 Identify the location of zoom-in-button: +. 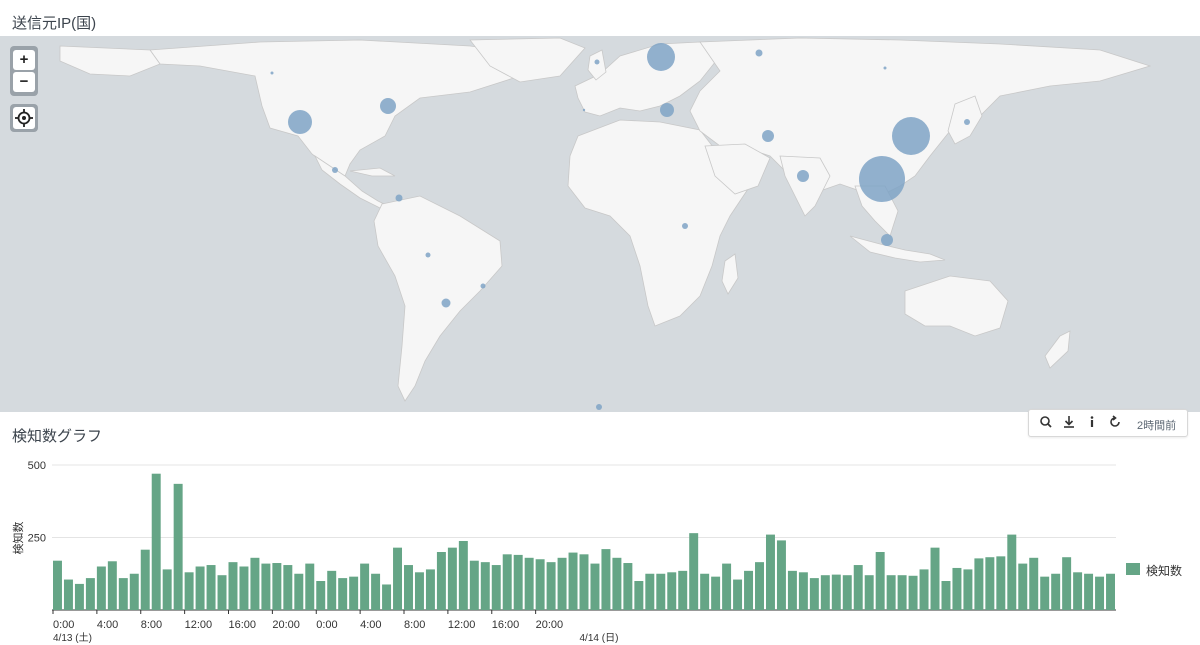
(24, 60).